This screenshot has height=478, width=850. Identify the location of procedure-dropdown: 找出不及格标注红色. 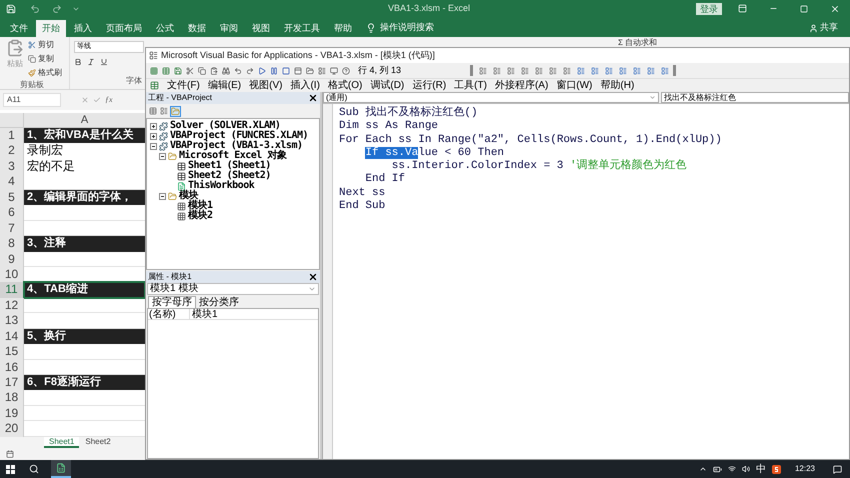
(755, 97).